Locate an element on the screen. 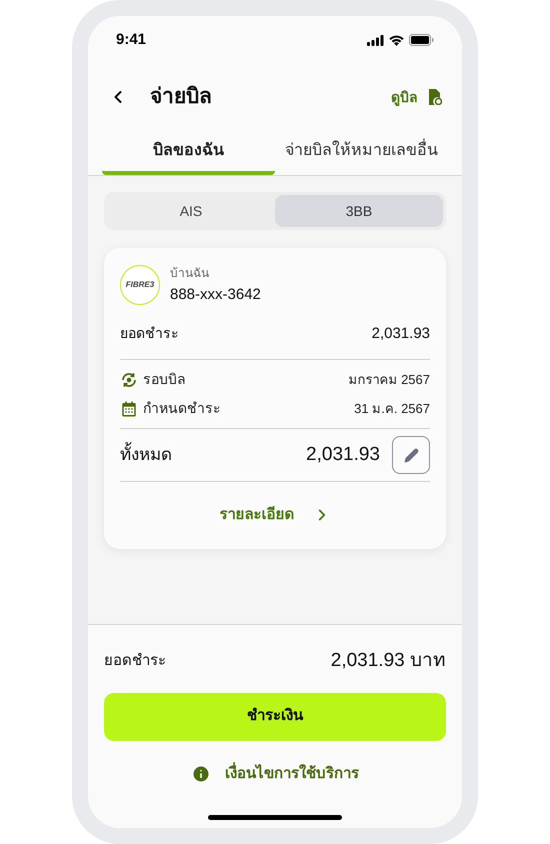  tab: บิลของฉัน is located at coordinates (188, 152).